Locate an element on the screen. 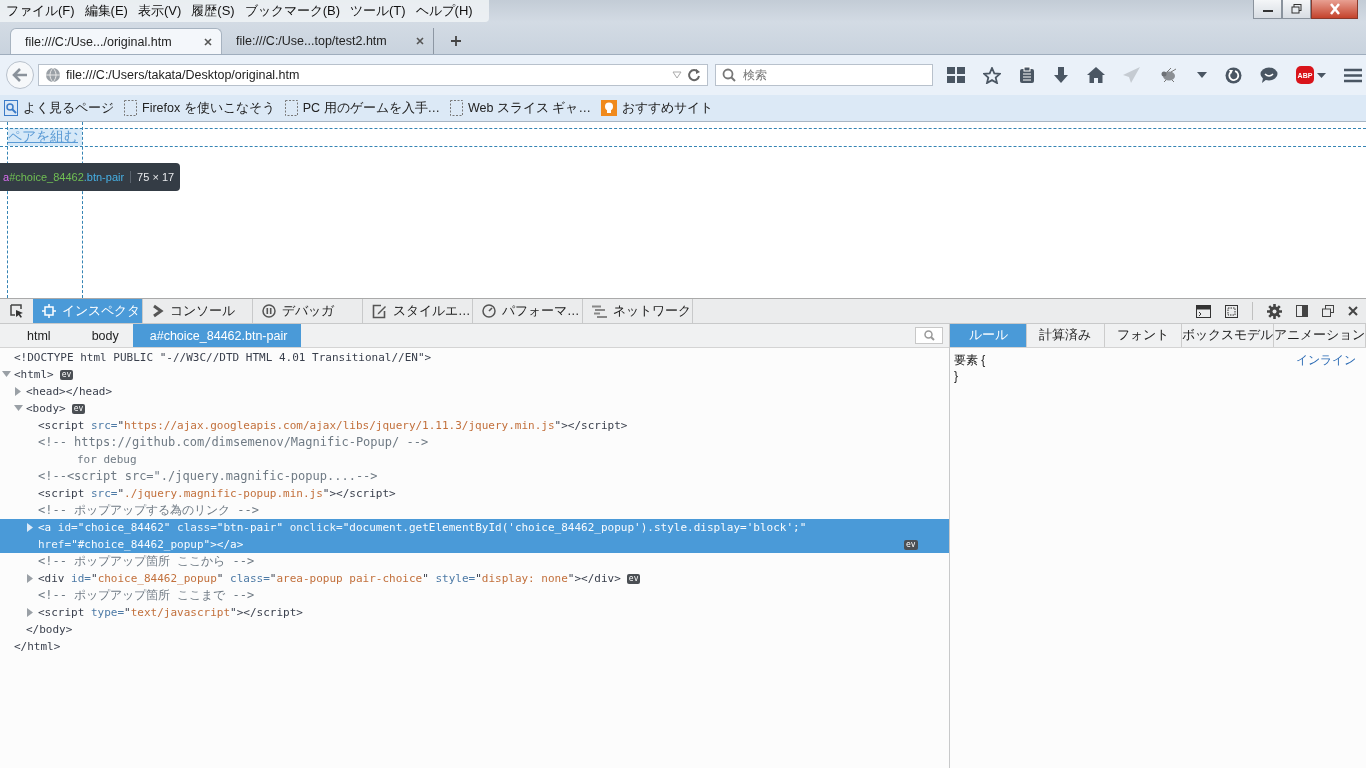 The height and width of the screenshot is (768, 1366). markup-row: <a id="choice_84462" class="btn-pair" onclick="document.getElementById('choice_84462_popup').style.display='block';" href="#choice_84462_popup"></a> ev is located at coordinates (474, 536).